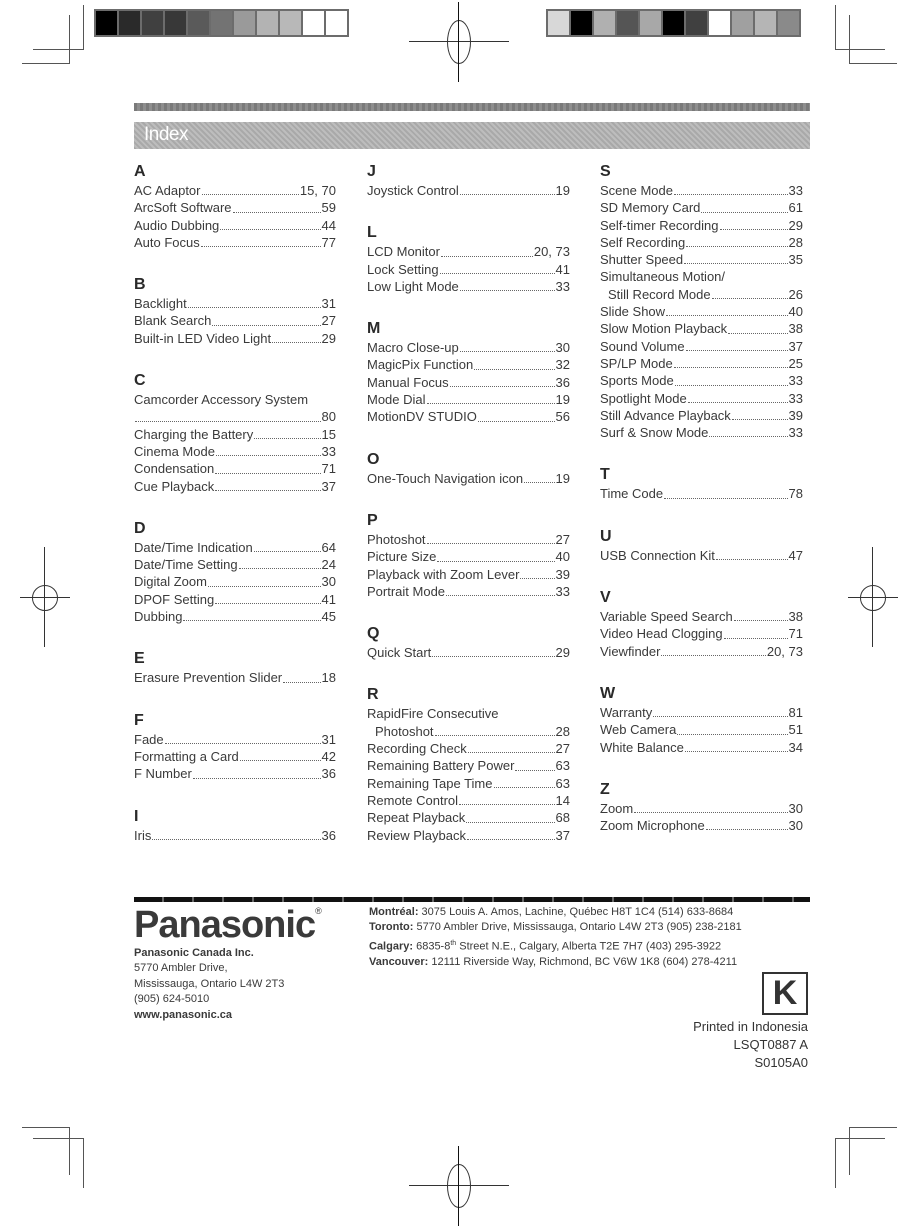 This screenshot has width=918, height=1226. I want to click on index-entry: 80, so click(235, 416).